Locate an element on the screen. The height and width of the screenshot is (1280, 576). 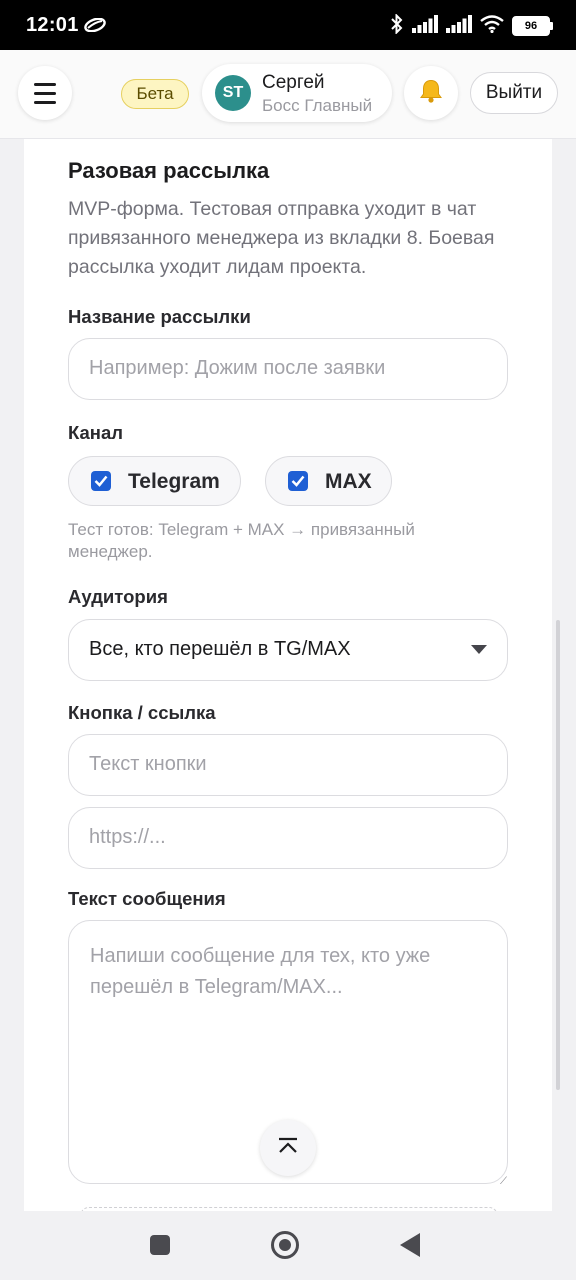
scroll-to-top-button is located at coordinates (288, 1148).